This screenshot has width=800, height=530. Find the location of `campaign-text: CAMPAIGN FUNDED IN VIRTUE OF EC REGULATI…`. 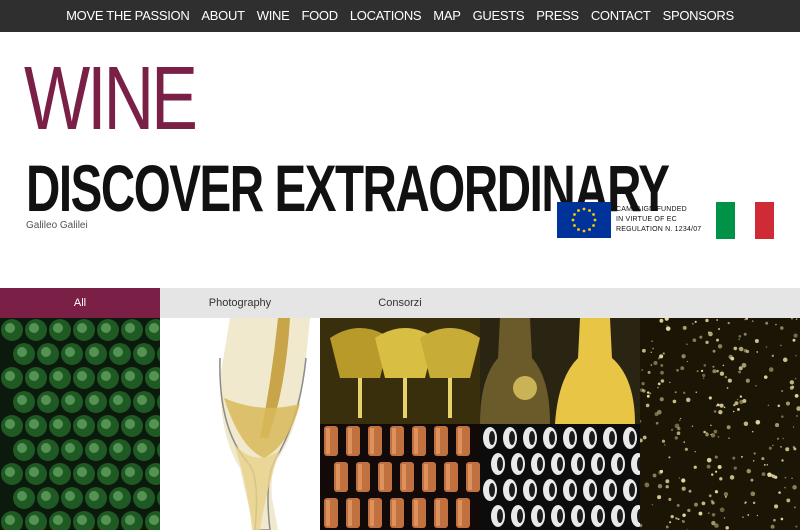

campaign-text: CAMPAIGN FUNDED IN VIRTUE OF EC REGULATI… is located at coordinates (658, 220).